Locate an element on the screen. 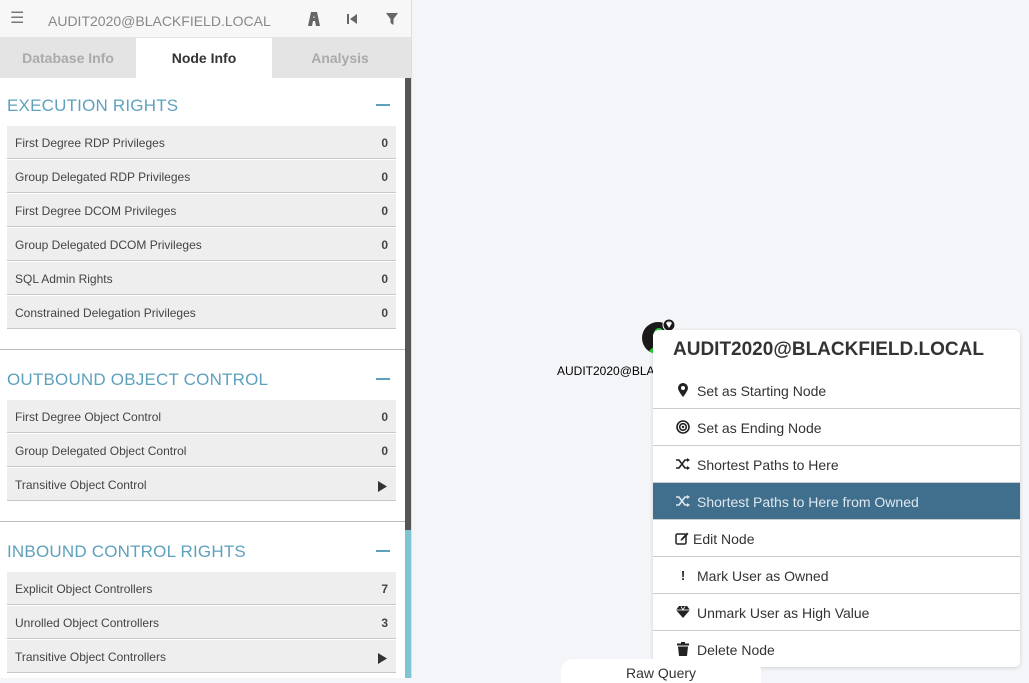 This screenshot has width=1029, height=683. row-label: First Degree DCOM Privileges is located at coordinates (96, 211).